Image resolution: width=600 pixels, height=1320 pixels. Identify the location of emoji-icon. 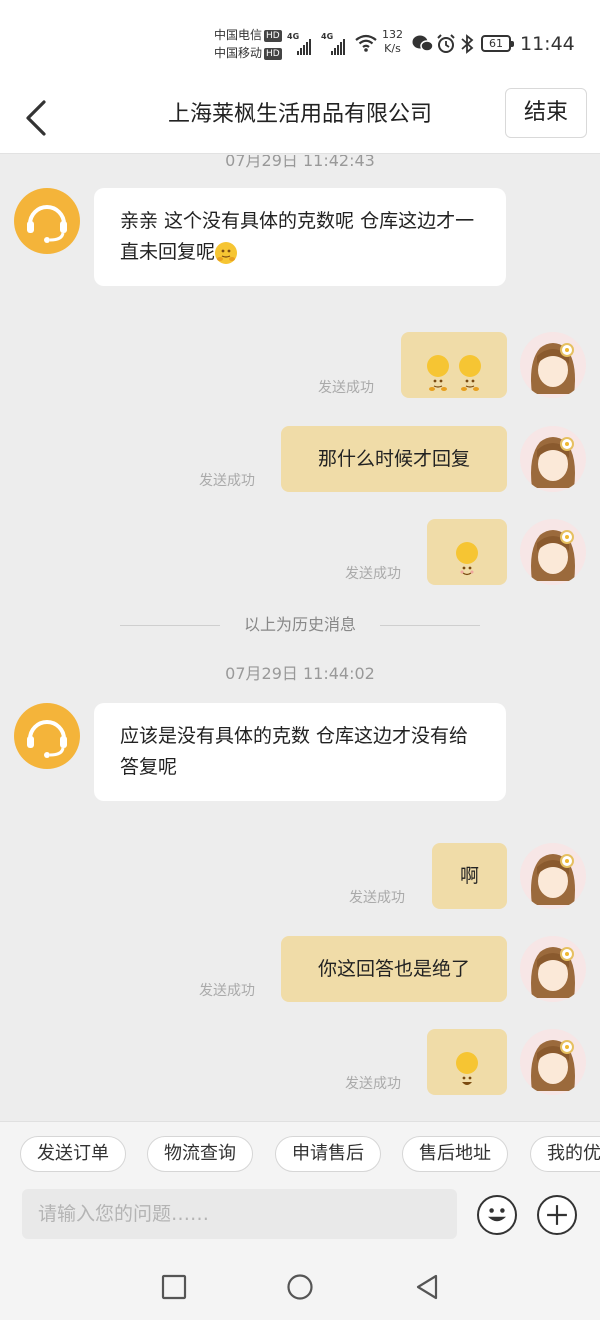
(497, 1215).